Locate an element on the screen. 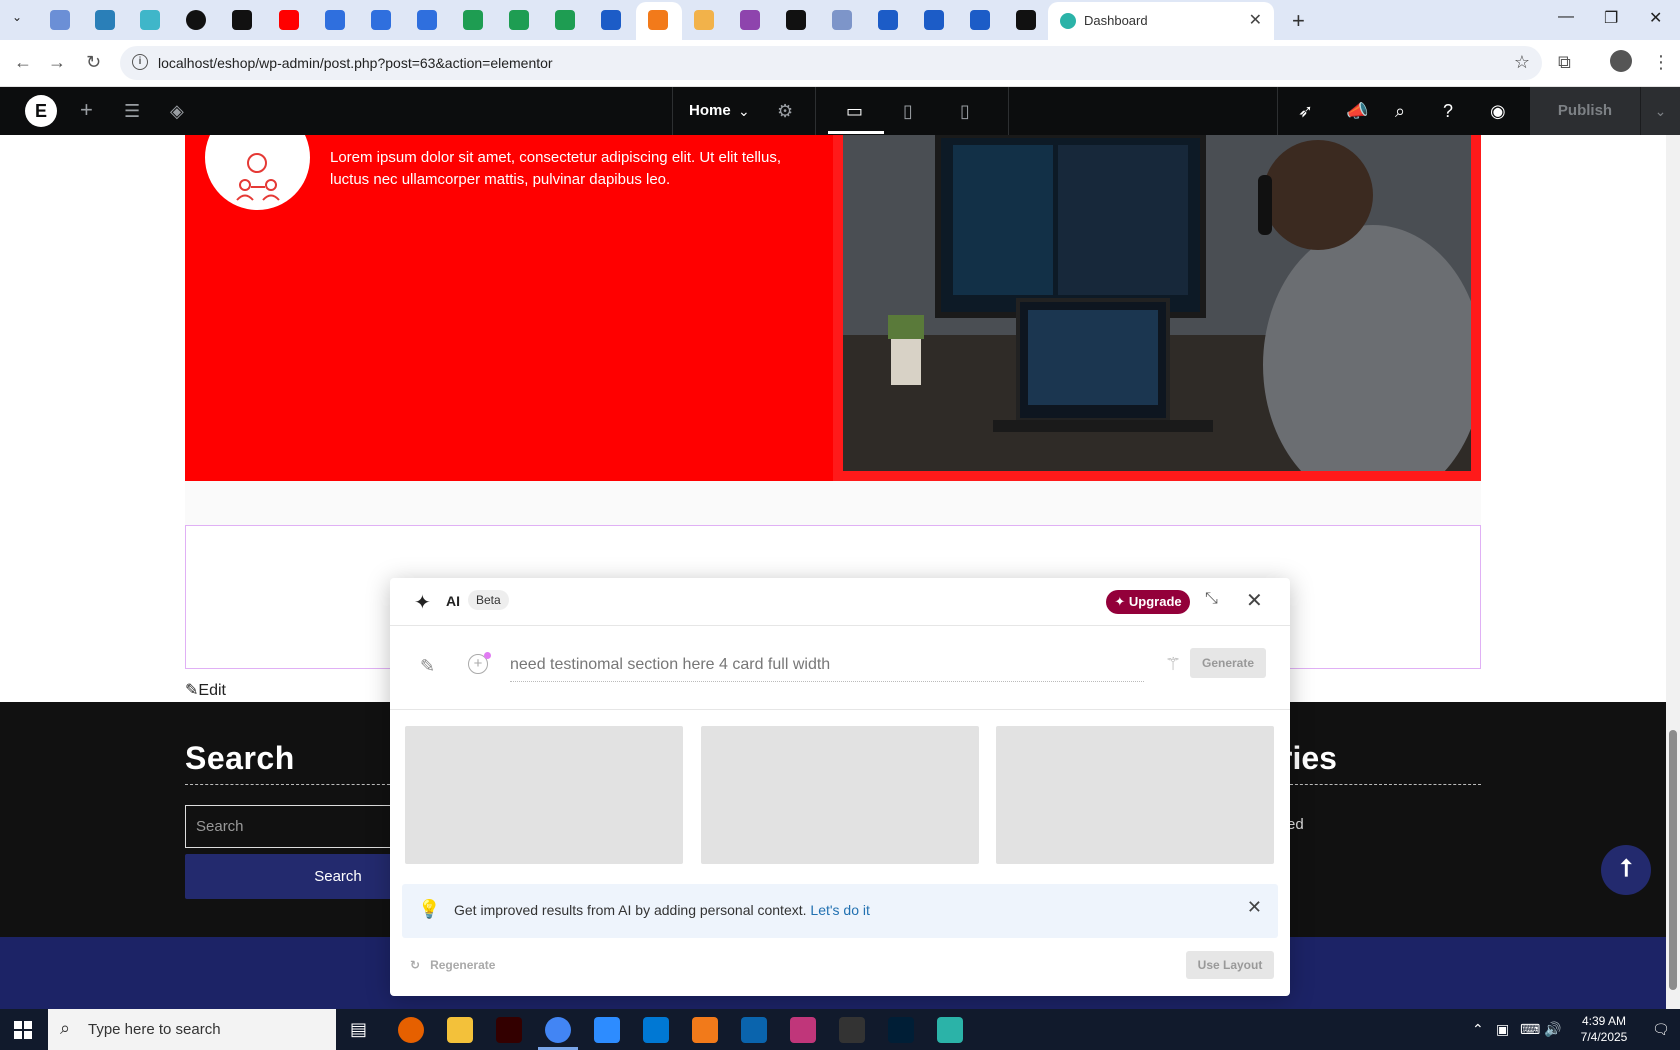 Image resolution: width=1680 pixels, height=1050 pixels. preview-eye-icon: ◉ is located at coordinates (1498, 111).